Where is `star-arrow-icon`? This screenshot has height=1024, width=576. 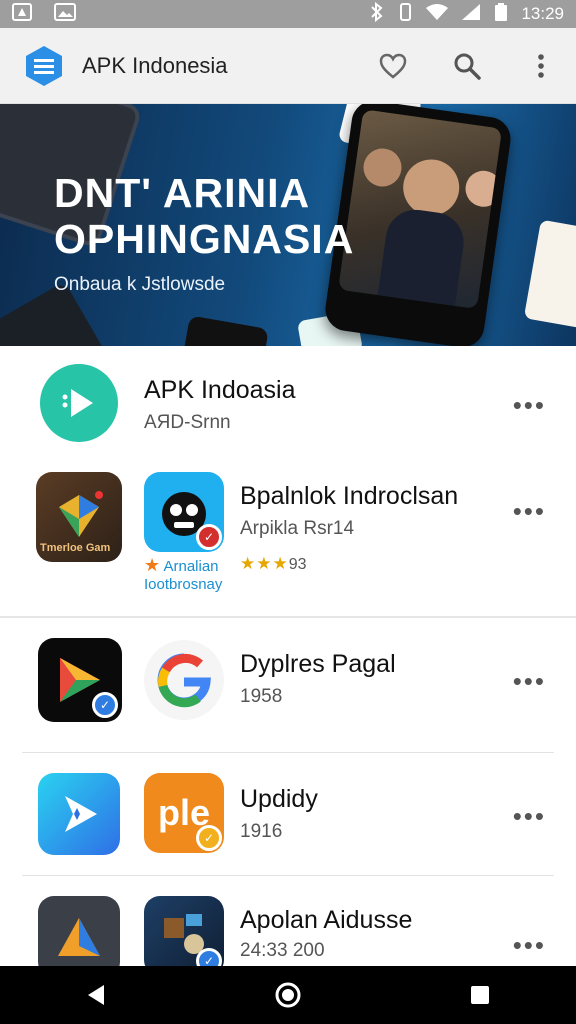
star-arrow-icon is located at coordinates (79, 814).